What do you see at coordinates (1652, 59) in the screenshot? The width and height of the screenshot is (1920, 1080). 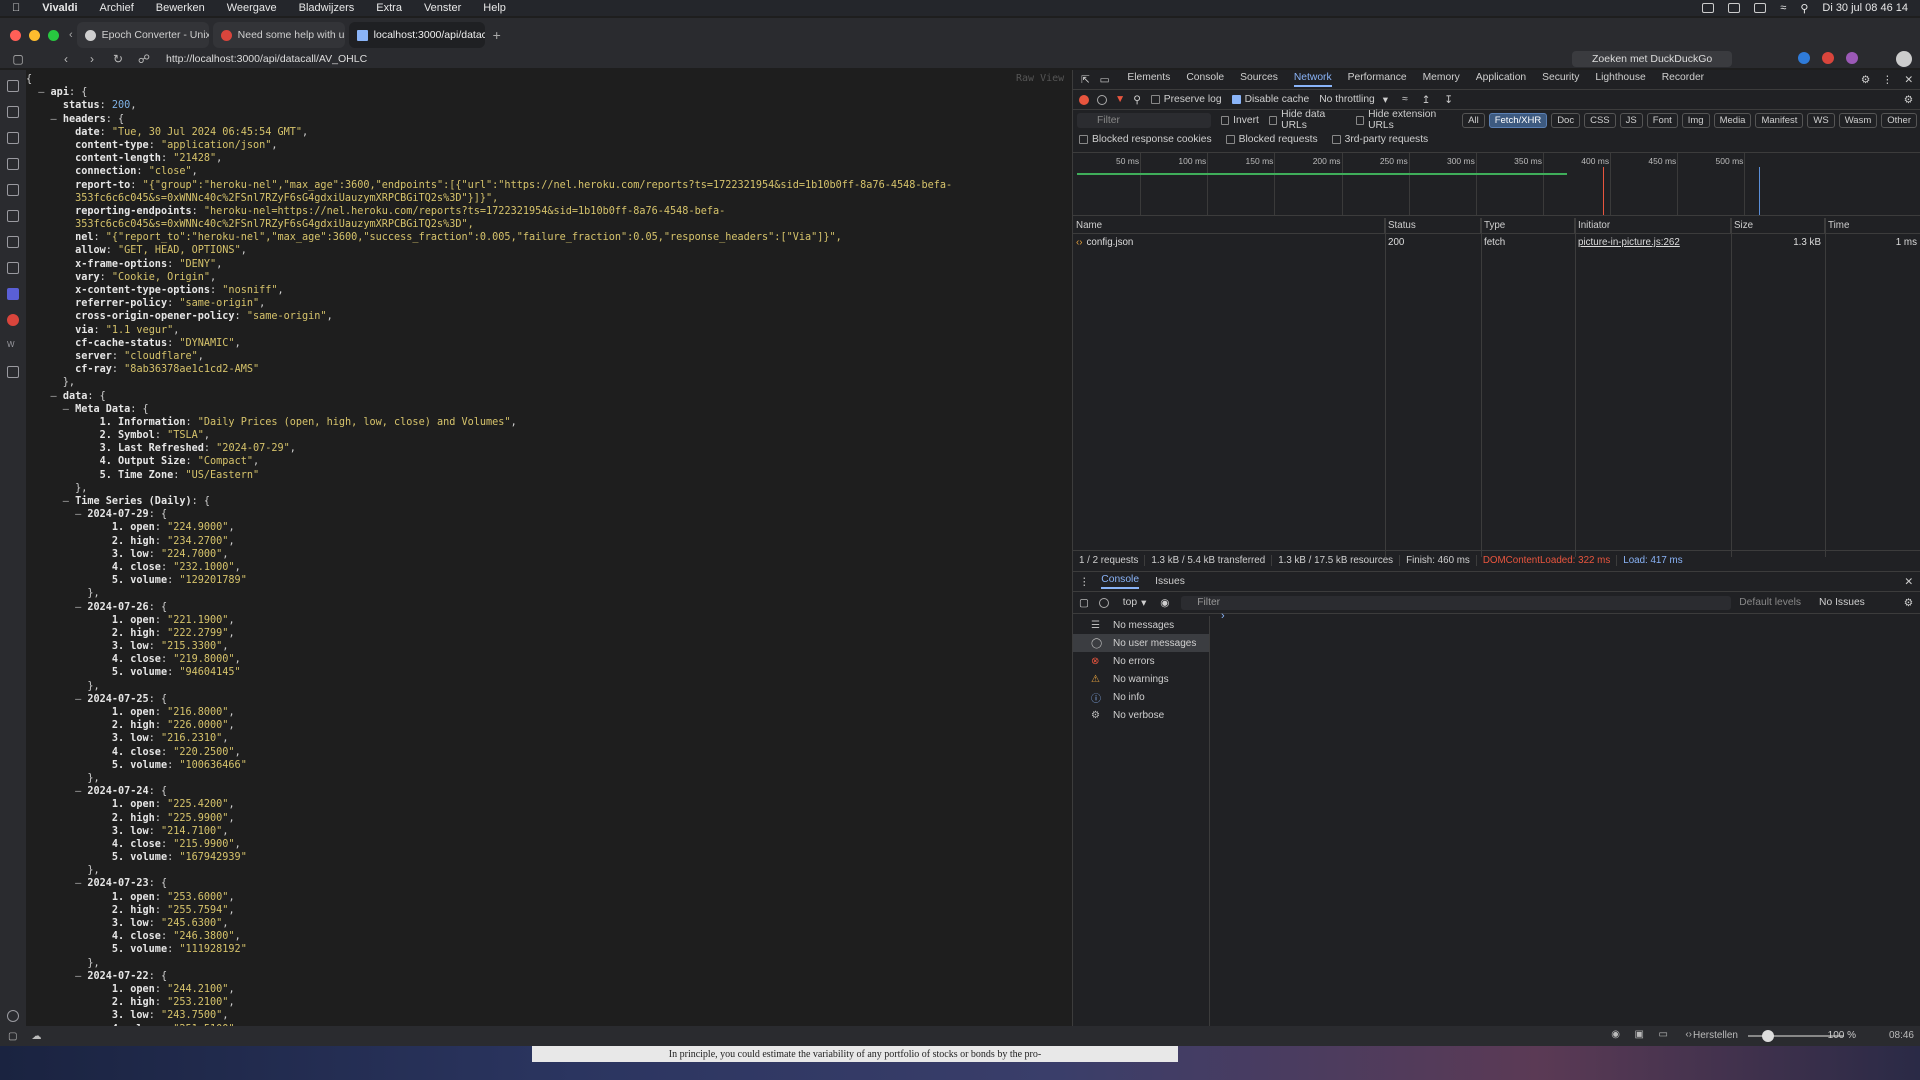 I see `search-field: Zoeken met DuckDuckGo` at bounding box center [1652, 59].